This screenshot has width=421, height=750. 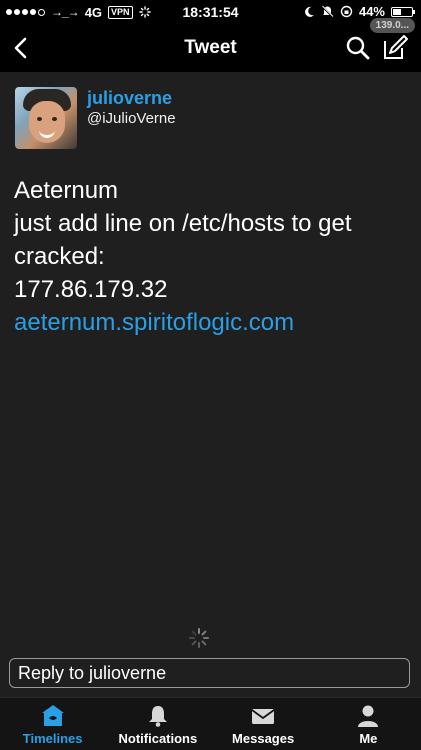 I want to click on tweet-line: cracked:, so click(x=59, y=256).